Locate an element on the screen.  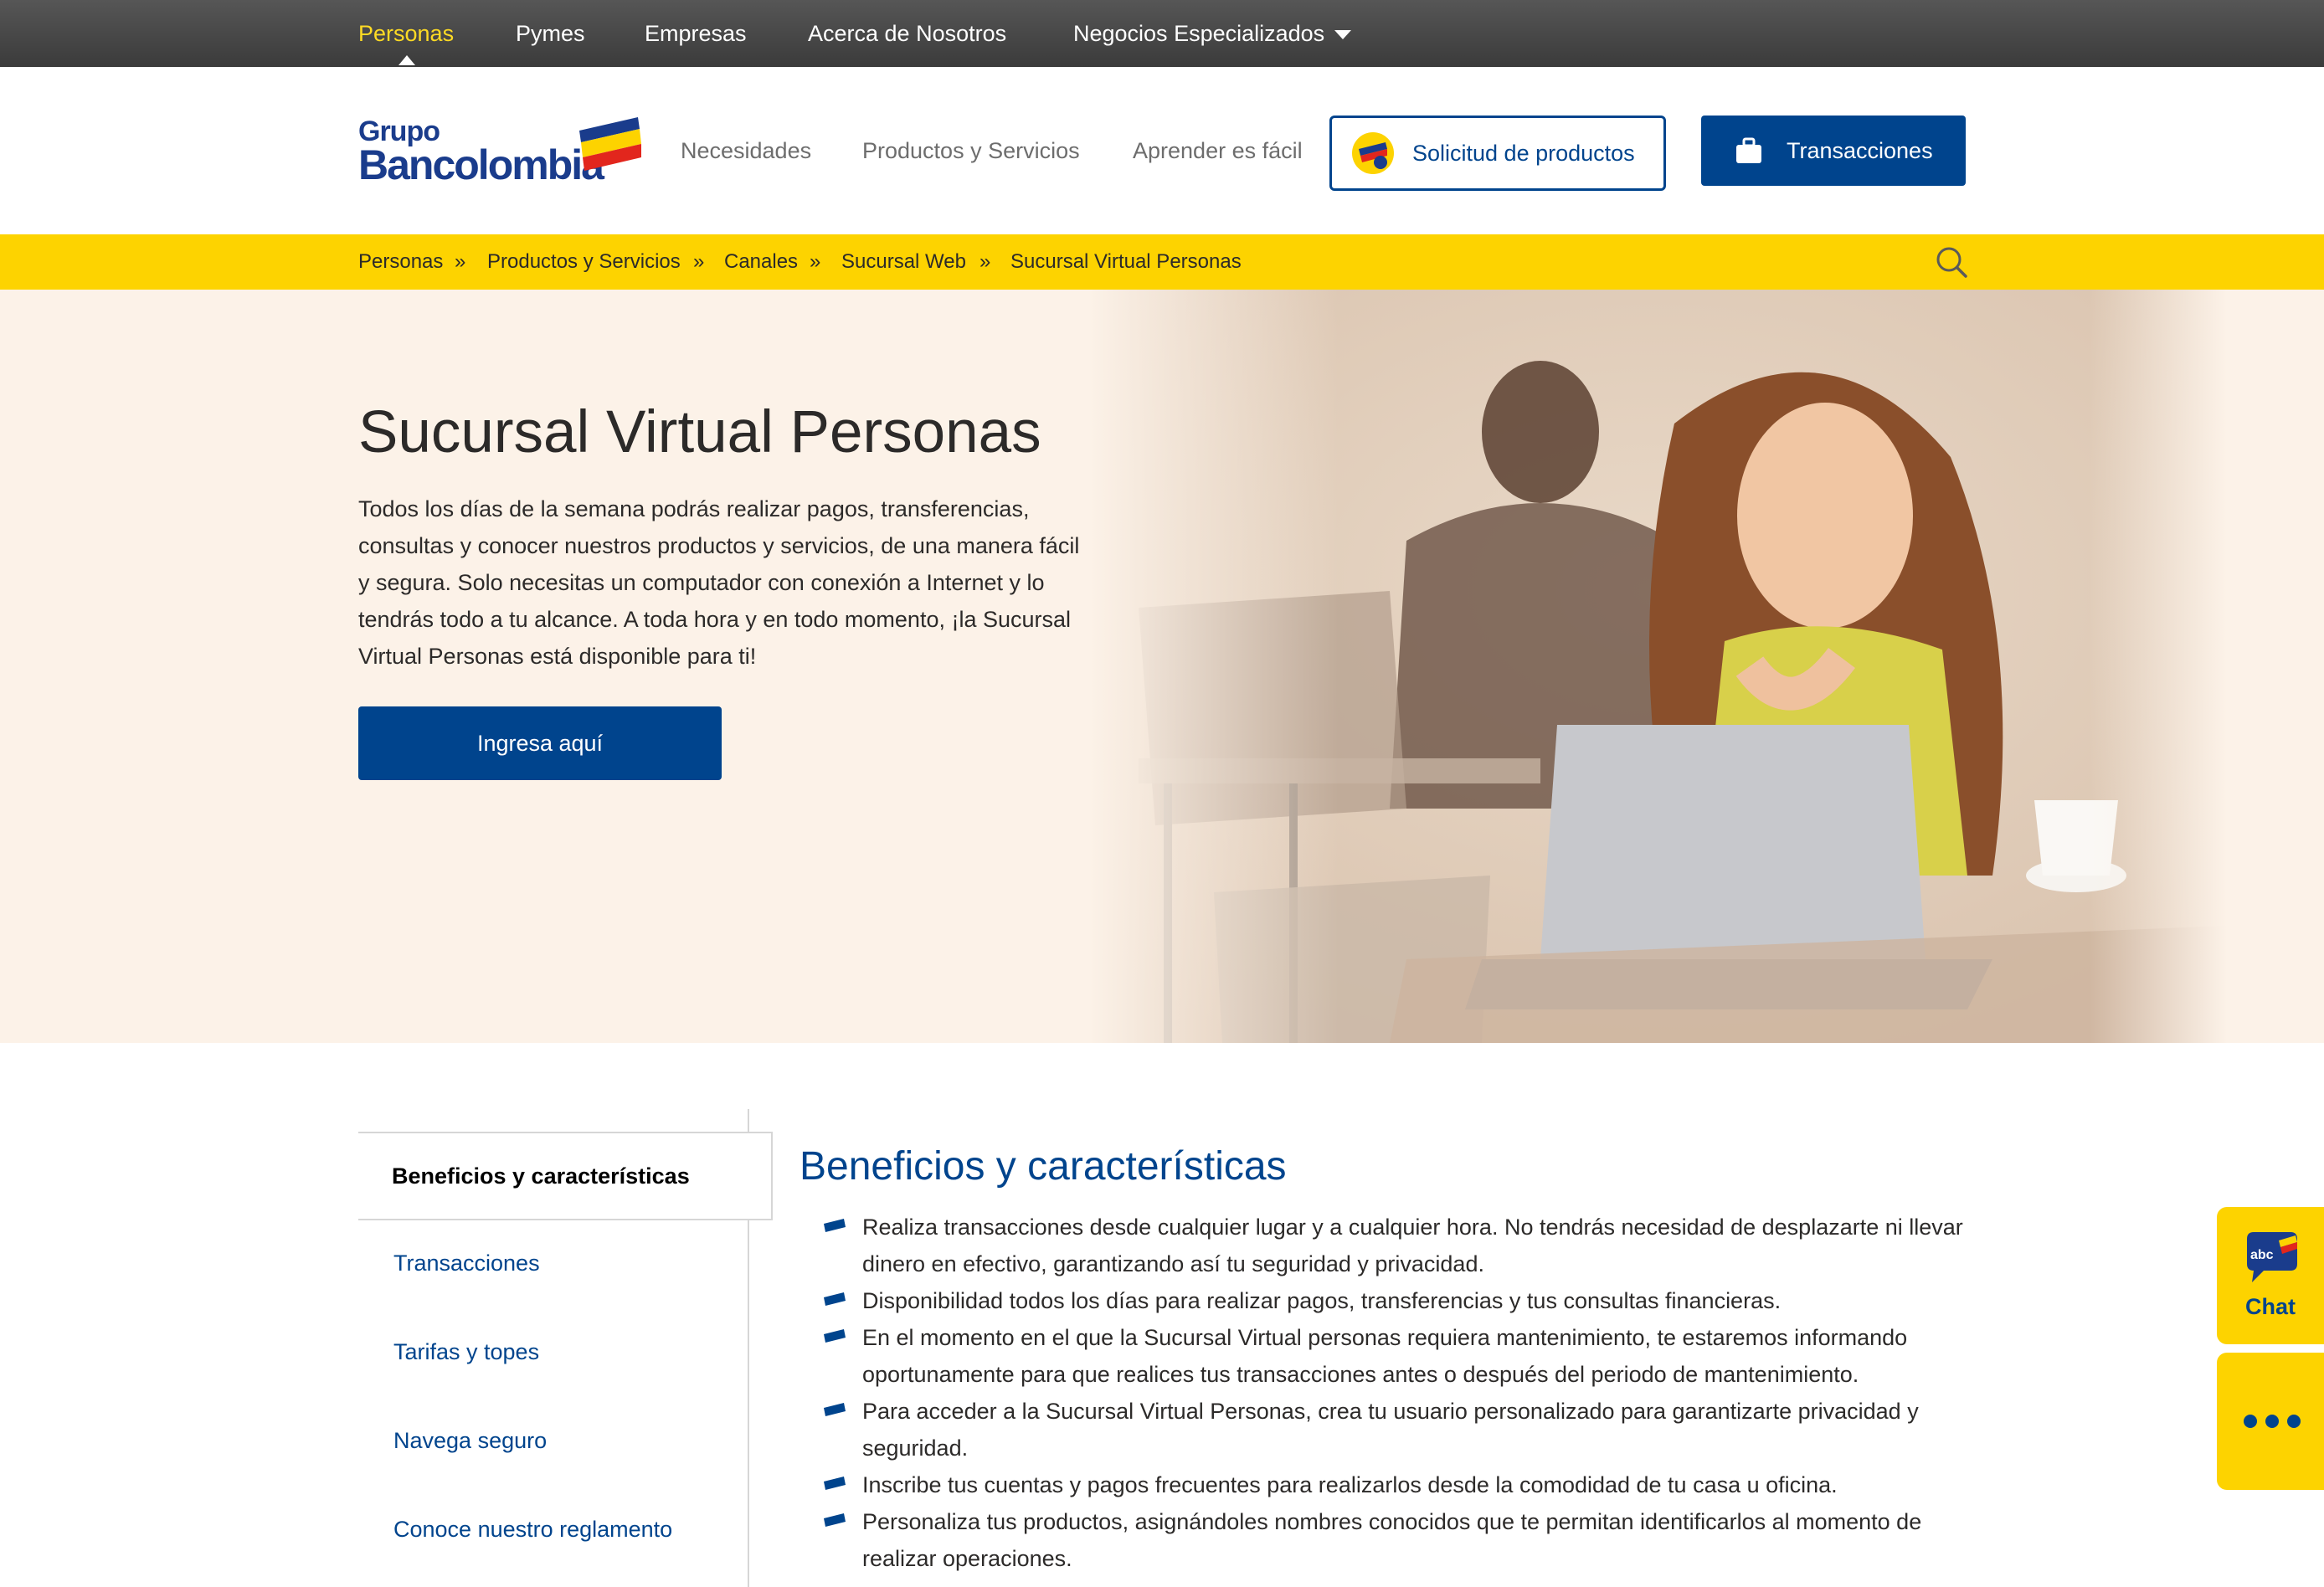
chat-button: abc Chat is located at coordinates (2270, 1276).